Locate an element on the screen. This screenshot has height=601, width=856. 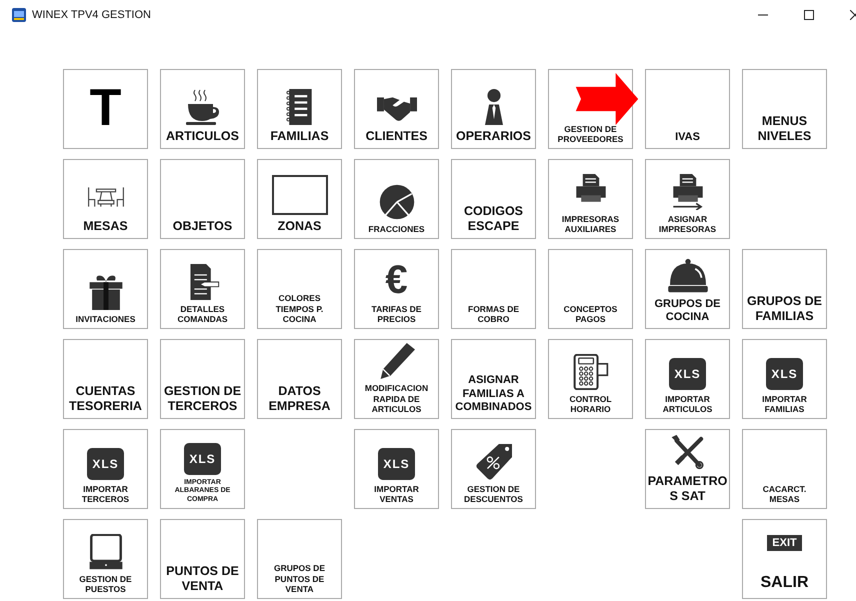
menu-tile: ZONAS is located at coordinates (299, 199).